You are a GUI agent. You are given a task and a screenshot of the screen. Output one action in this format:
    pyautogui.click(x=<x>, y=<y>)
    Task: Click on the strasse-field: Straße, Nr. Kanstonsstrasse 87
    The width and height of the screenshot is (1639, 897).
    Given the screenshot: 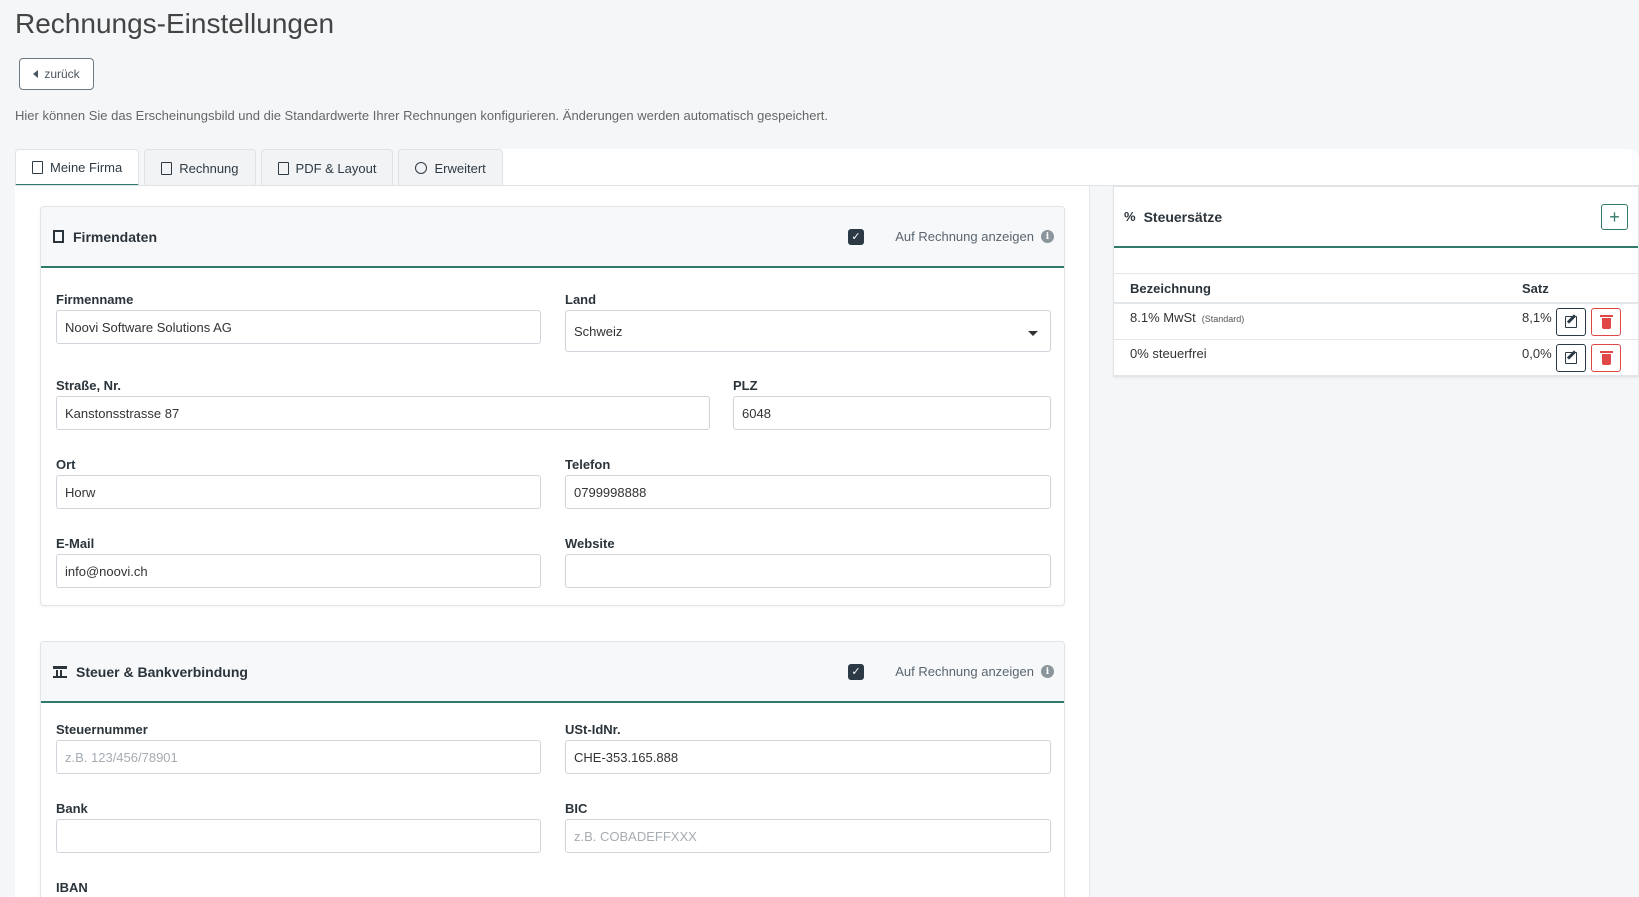 What is the action you would take?
    pyautogui.click(x=383, y=404)
    